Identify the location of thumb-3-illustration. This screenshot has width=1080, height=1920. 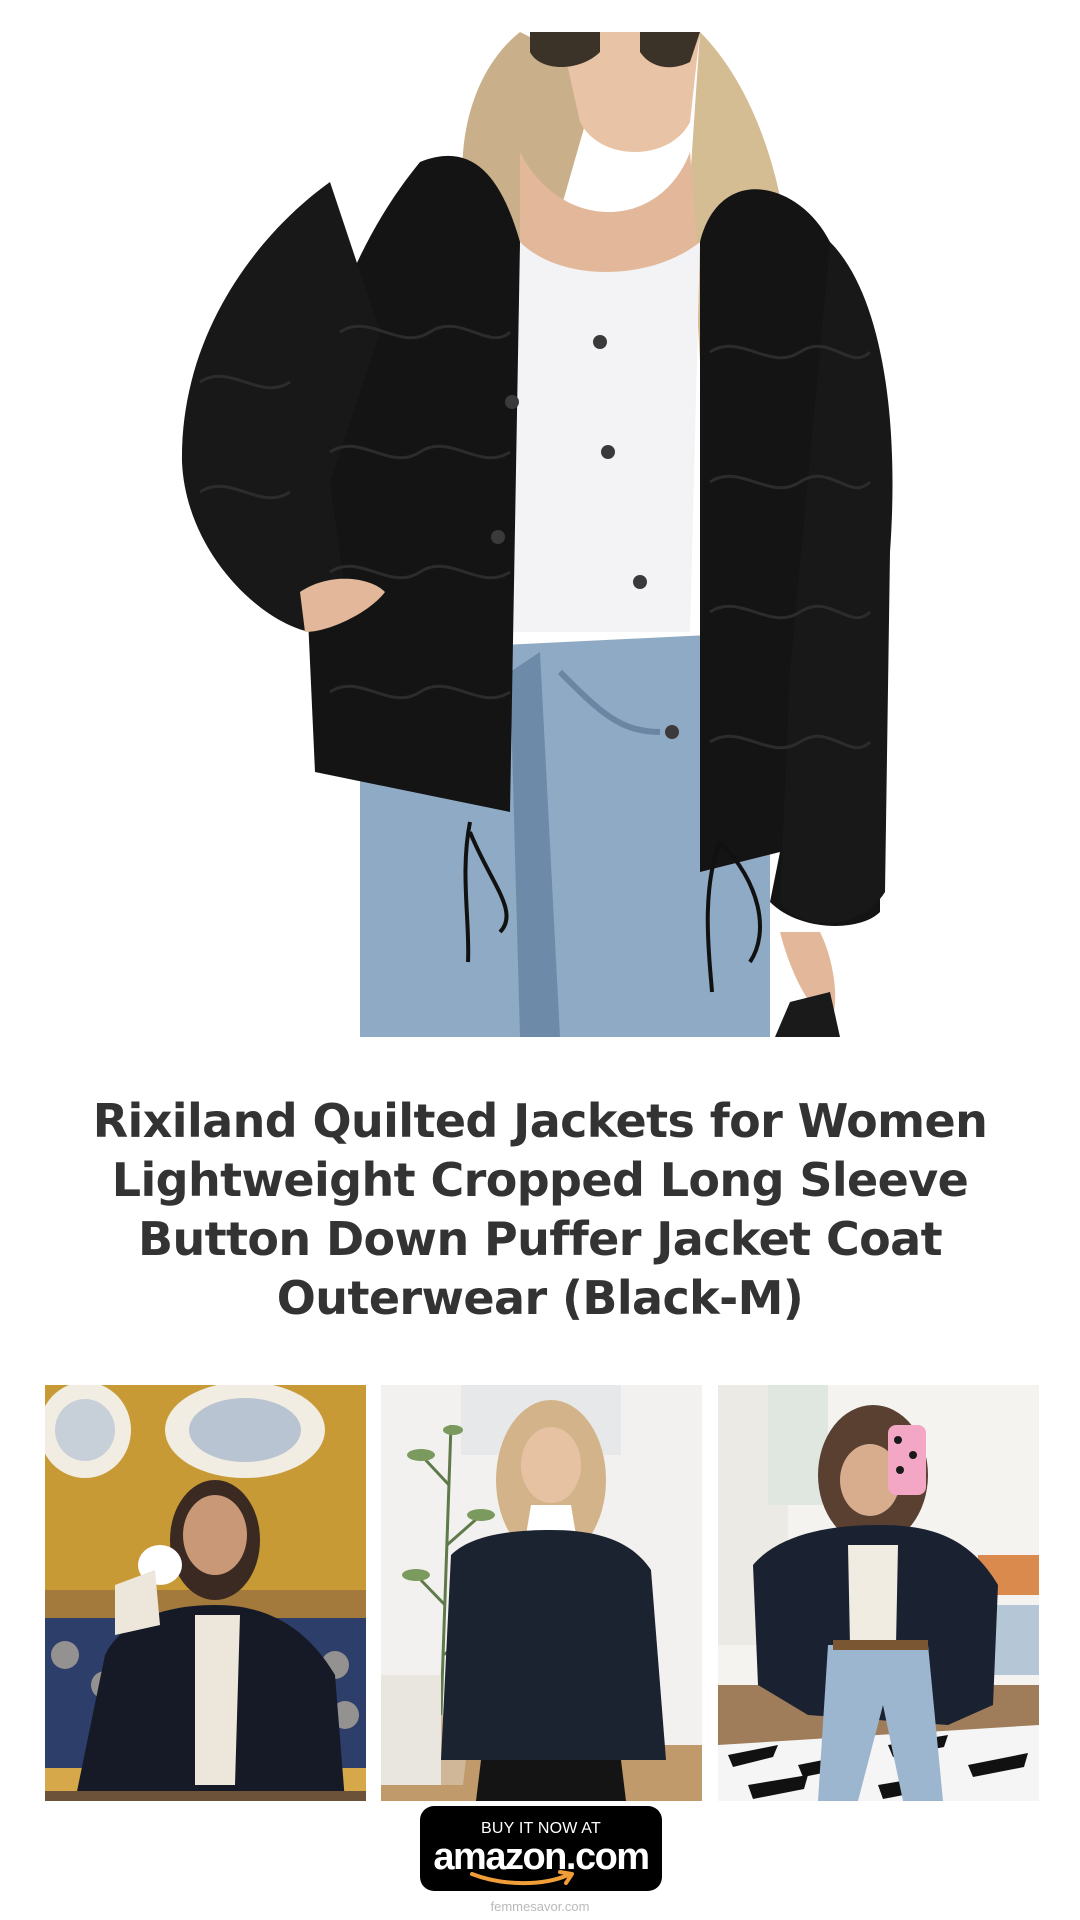
(878, 1593).